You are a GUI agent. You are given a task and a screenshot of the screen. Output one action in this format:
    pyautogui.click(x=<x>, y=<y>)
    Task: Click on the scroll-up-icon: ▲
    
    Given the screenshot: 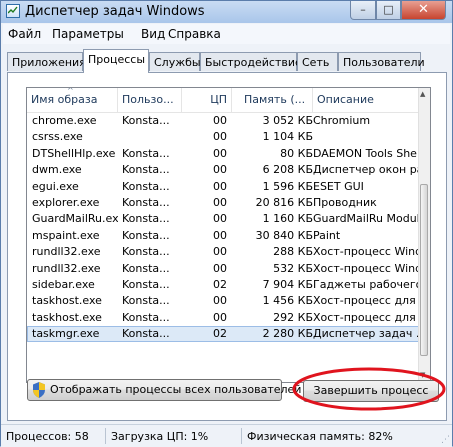 What is the action you would take?
    pyautogui.click(x=422, y=94)
    